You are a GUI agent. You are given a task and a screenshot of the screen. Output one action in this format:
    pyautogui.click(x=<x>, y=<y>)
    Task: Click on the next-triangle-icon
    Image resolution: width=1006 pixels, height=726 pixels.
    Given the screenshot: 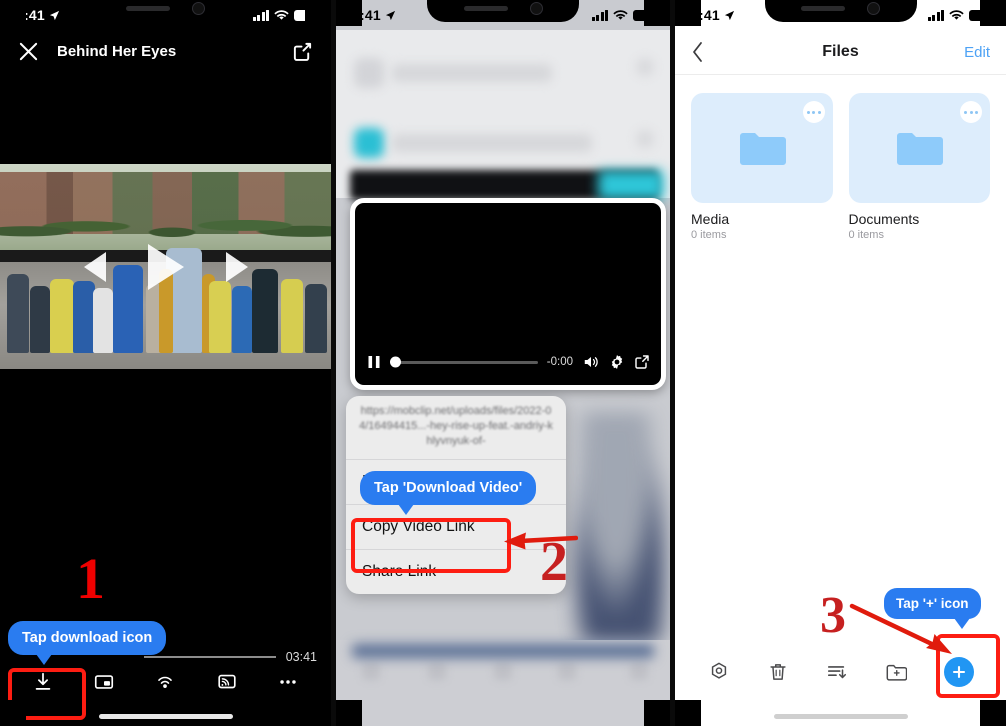 What is the action you would take?
    pyautogui.click(x=236, y=266)
    